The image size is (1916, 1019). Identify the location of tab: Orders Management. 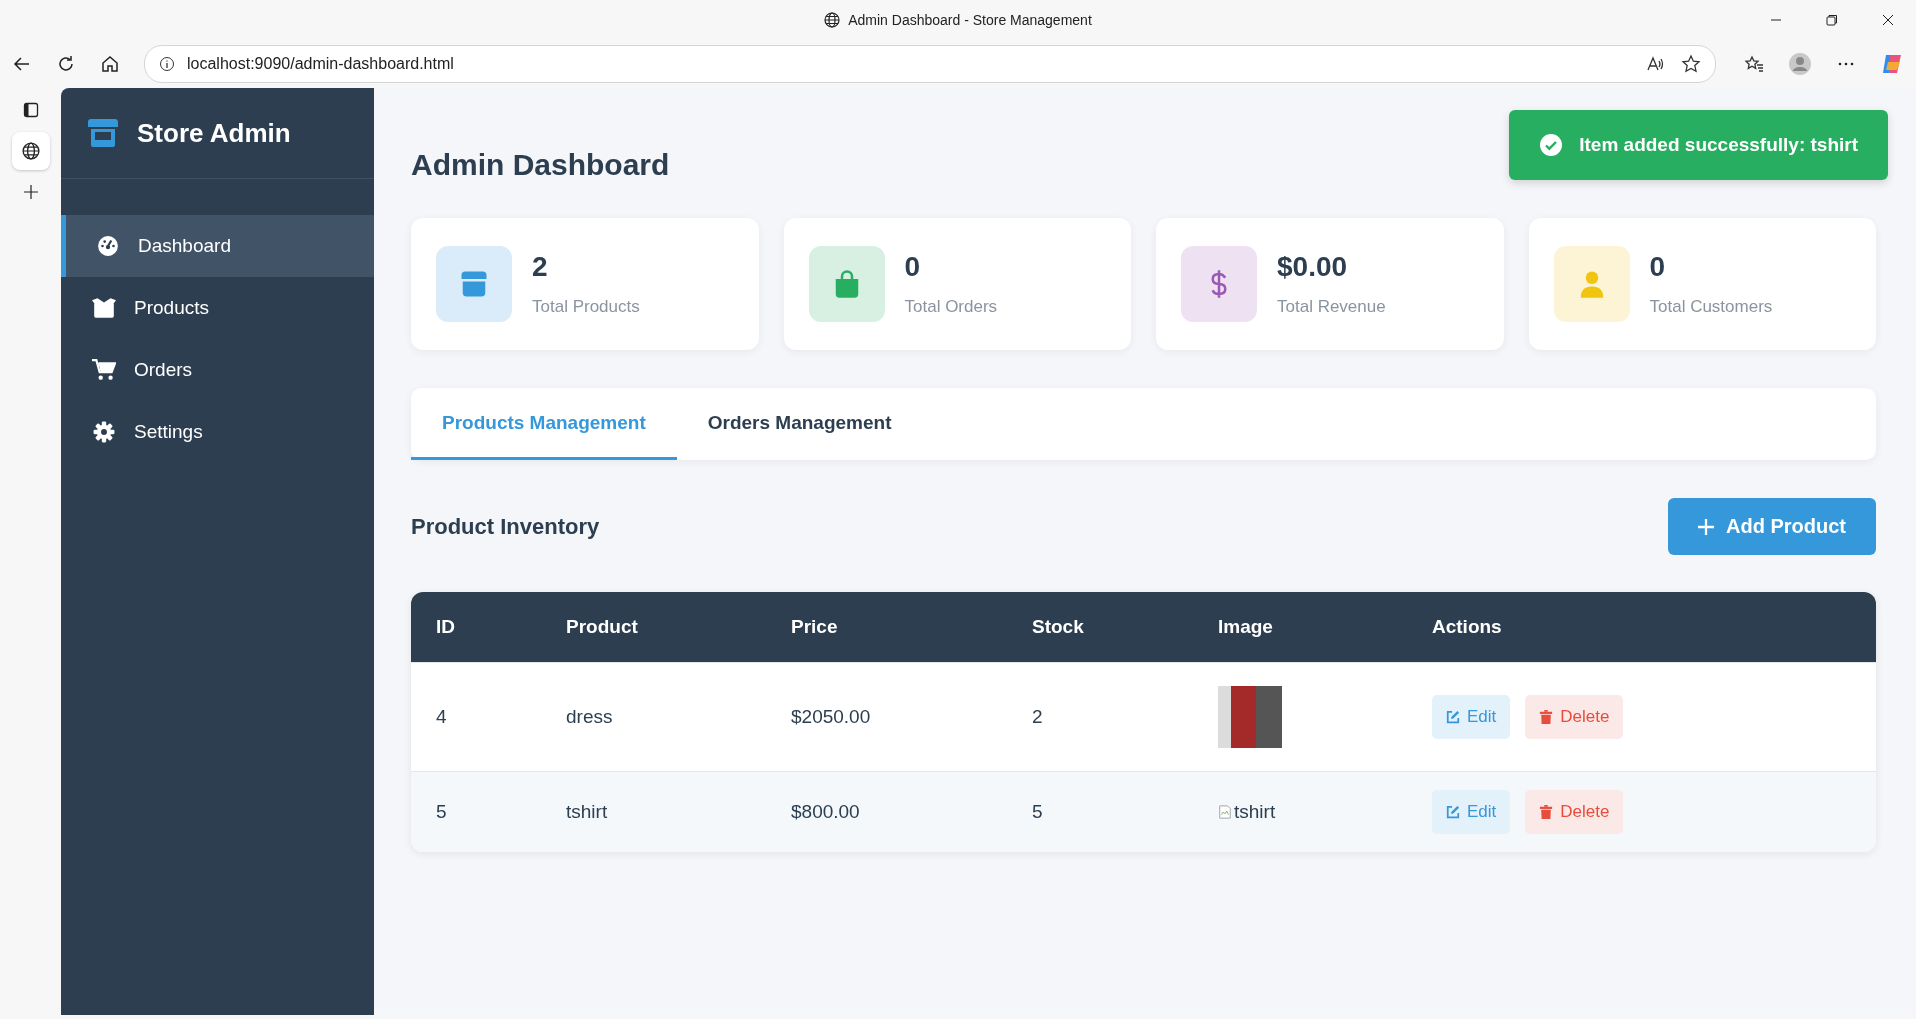
(799, 424).